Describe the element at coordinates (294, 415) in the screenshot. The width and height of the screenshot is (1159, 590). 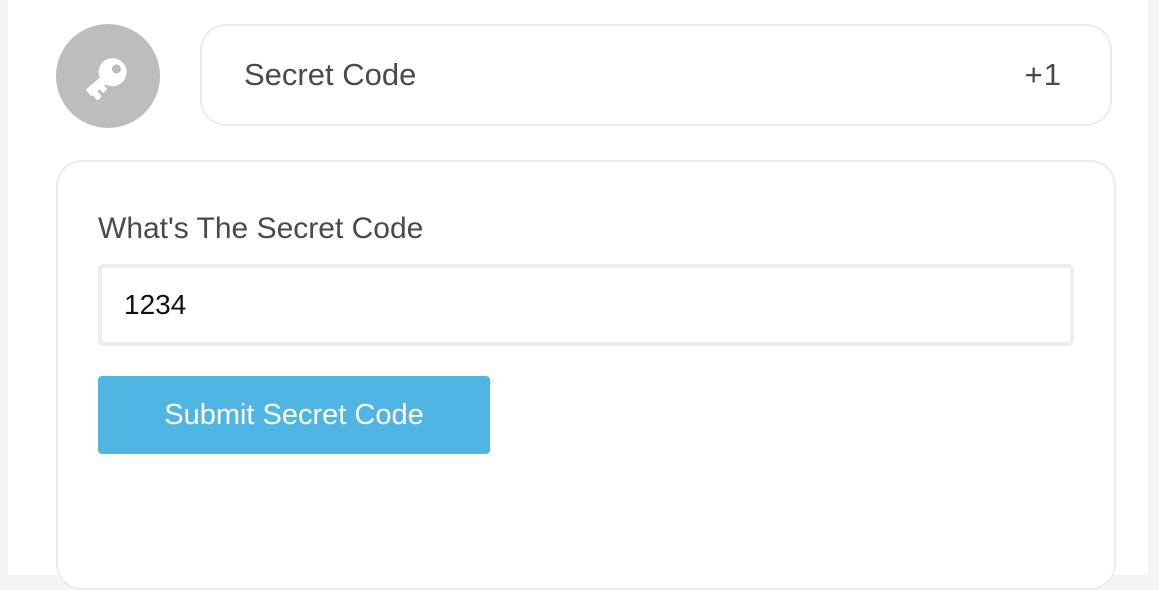
I see `submit-secret-code-button: Submit Secret Code` at that location.